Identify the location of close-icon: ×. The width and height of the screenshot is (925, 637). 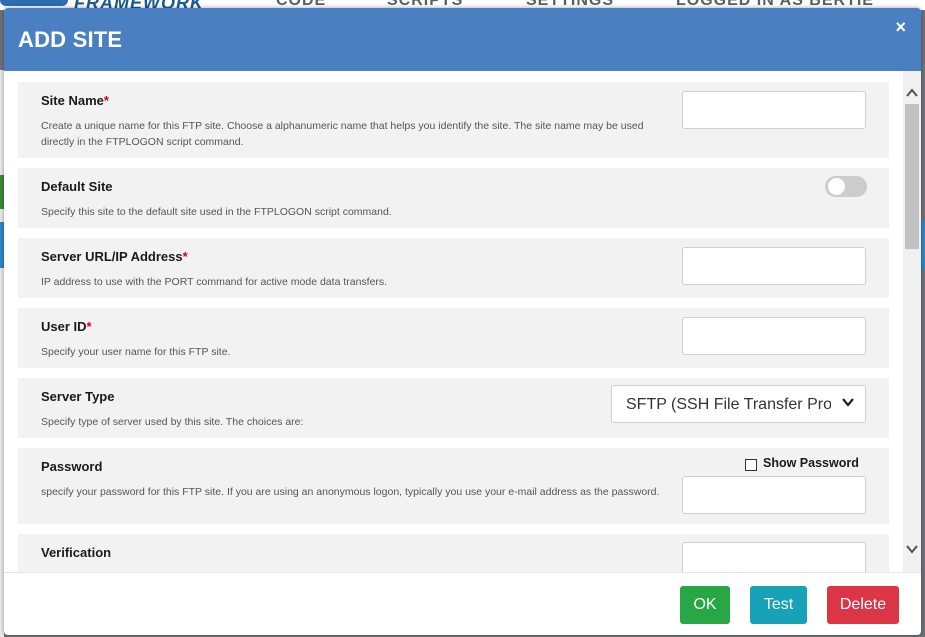
(900, 27).